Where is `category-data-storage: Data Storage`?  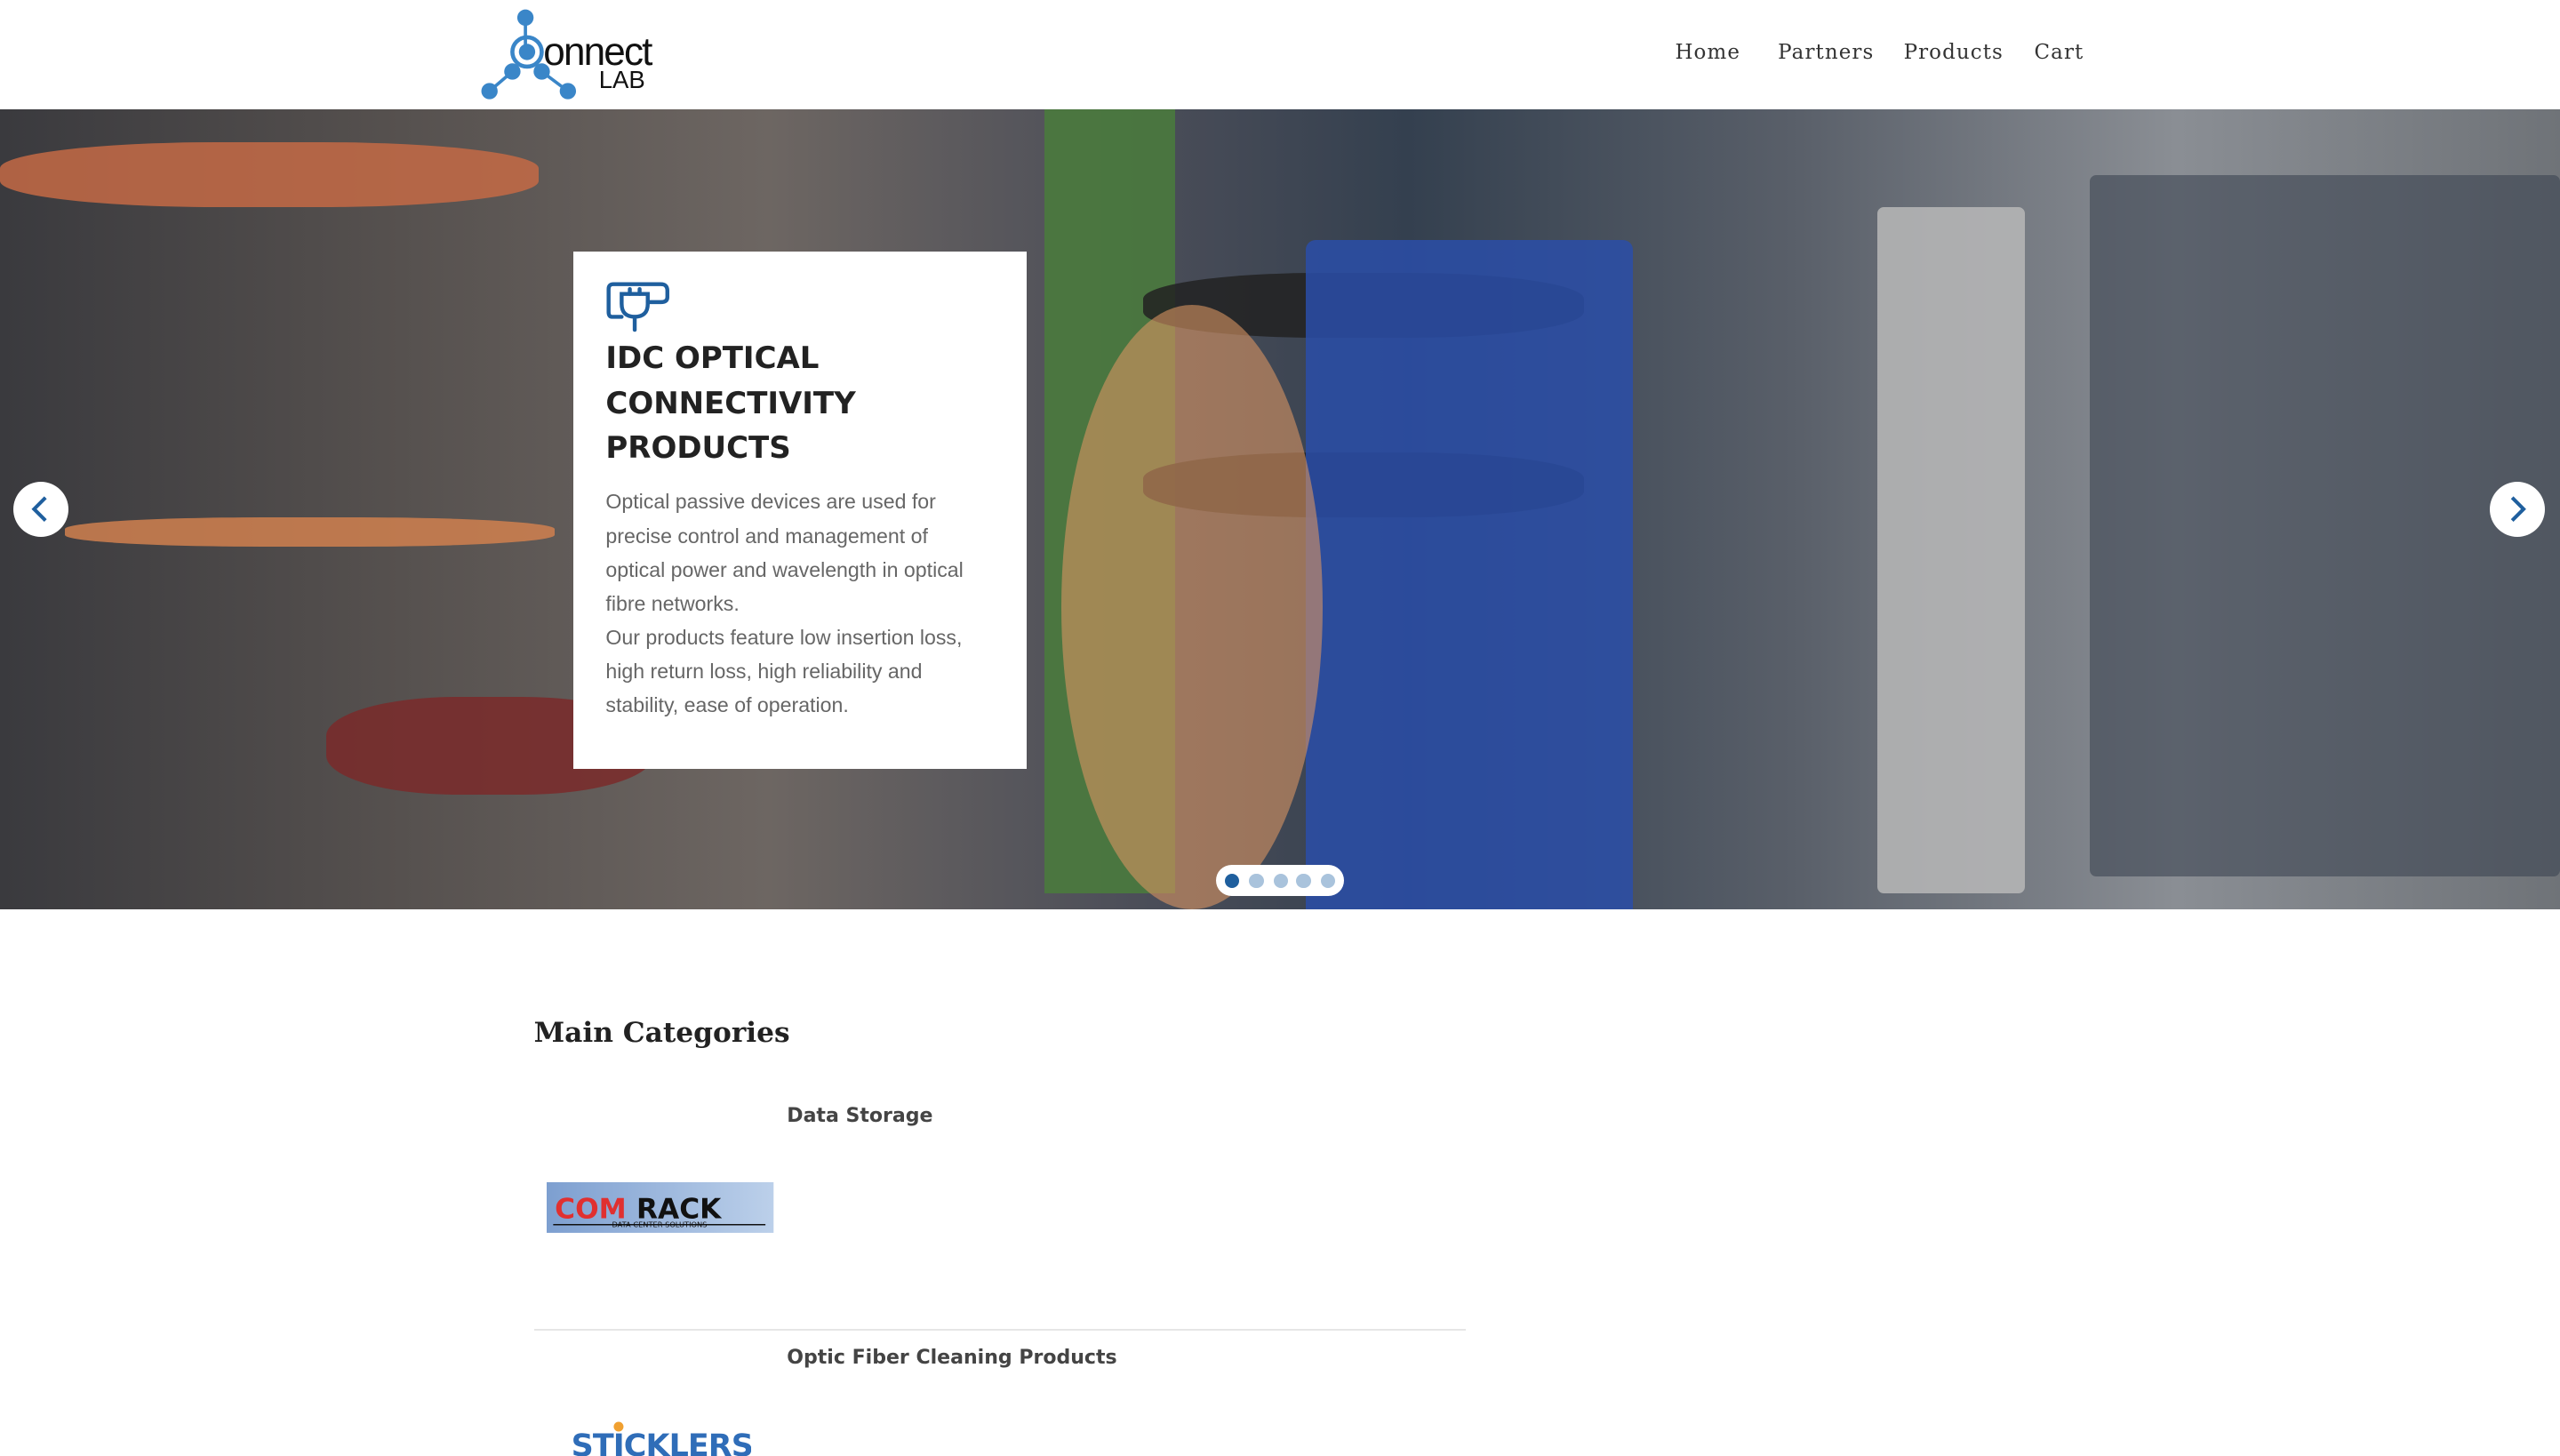
category-data-storage: Data Storage is located at coordinates (859, 1116).